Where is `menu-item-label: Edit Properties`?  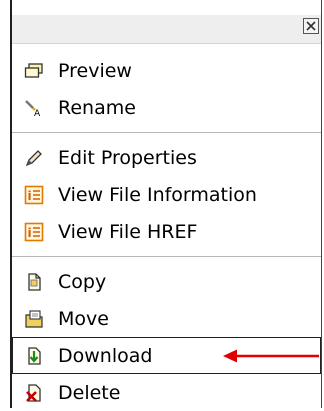
menu-item-label: Edit Properties is located at coordinates (127, 157).